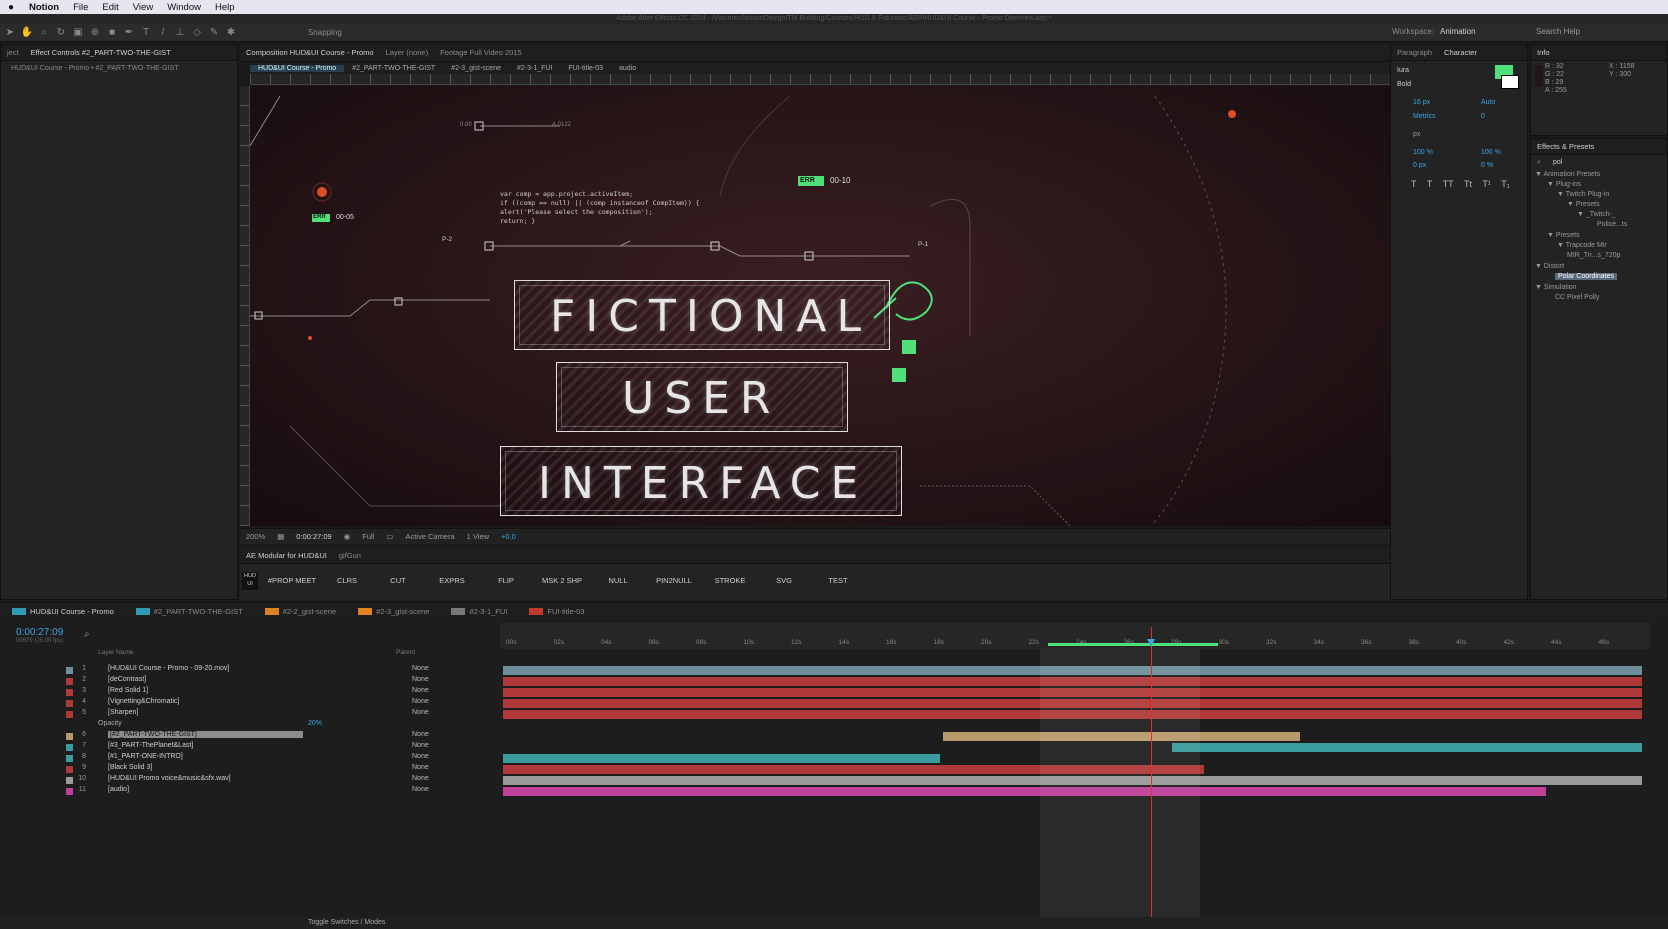  What do you see at coordinates (703, 483) in the screenshot?
I see `hud-word-interface: INTERFACE` at bounding box center [703, 483].